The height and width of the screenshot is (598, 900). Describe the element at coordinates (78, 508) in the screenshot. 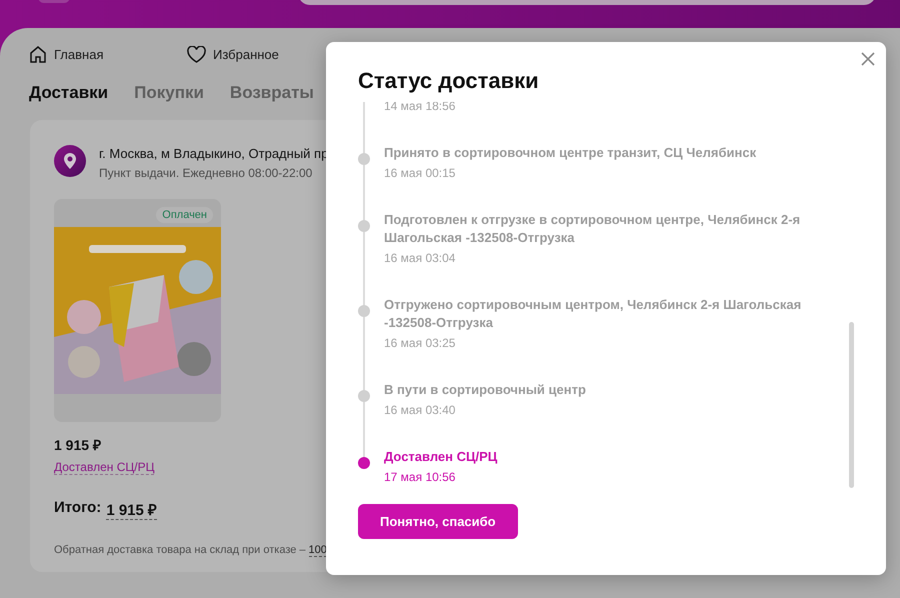

I see `total-label: Итого:` at that location.